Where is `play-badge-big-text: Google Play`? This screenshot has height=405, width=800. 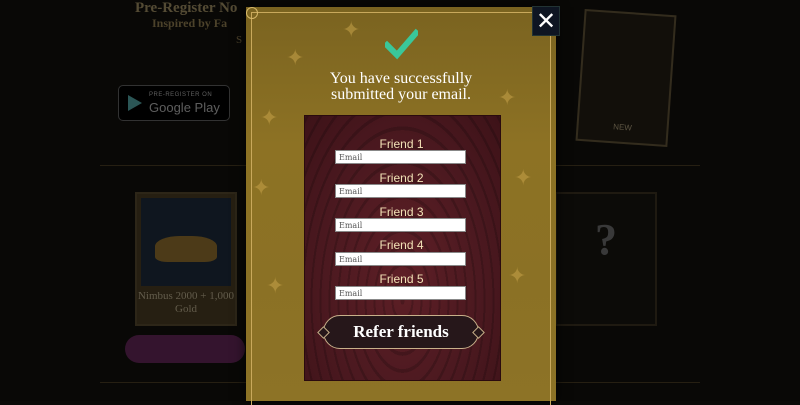
play-badge-big-text: Google Play is located at coordinates (184, 107).